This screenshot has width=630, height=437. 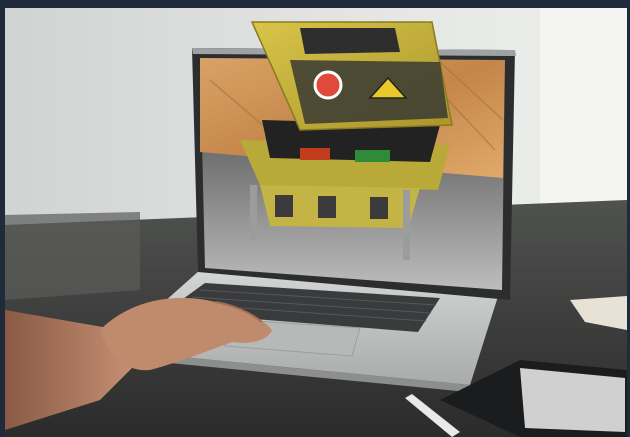 What do you see at coordinates (72, 256) in the screenshot?
I see `desk-shadow-left` at bounding box center [72, 256].